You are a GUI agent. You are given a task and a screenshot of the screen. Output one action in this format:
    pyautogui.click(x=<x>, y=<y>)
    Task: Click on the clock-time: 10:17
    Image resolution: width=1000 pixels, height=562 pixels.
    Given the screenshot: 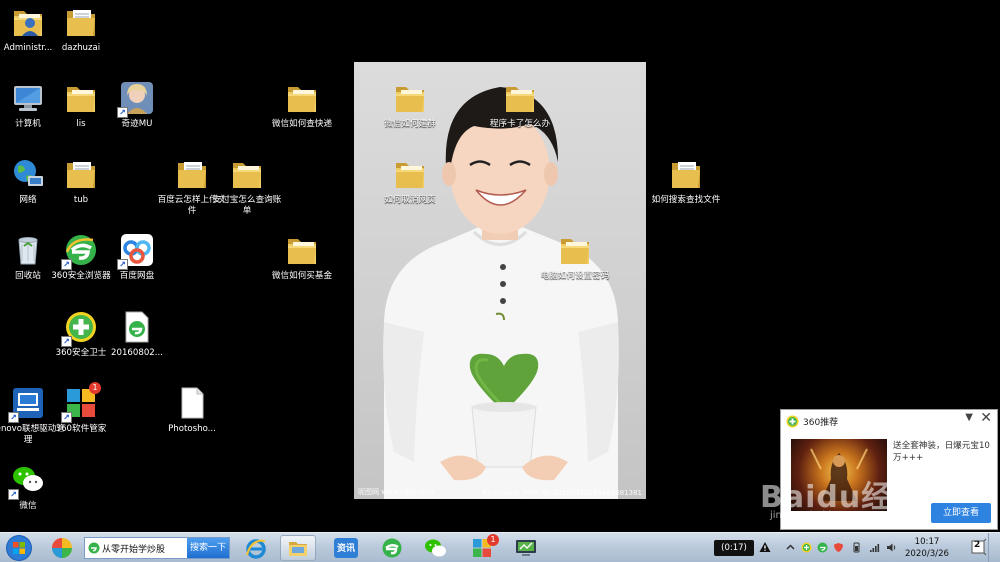 What is the action you would take?
    pyautogui.click(x=927, y=542)
    